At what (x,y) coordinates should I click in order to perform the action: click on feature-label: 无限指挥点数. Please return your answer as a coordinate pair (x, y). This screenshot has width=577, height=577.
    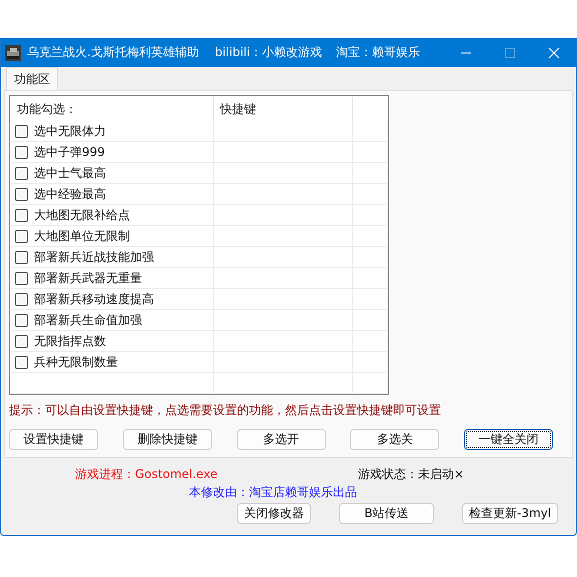
    Looking at the image, I should click on (70, 341).